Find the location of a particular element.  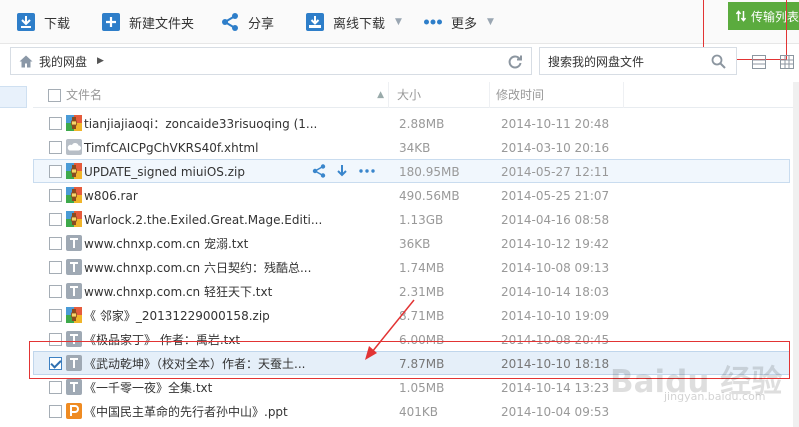

file-modified-time: 2014-03-10 20:16 is located at coordinates (555, 148).